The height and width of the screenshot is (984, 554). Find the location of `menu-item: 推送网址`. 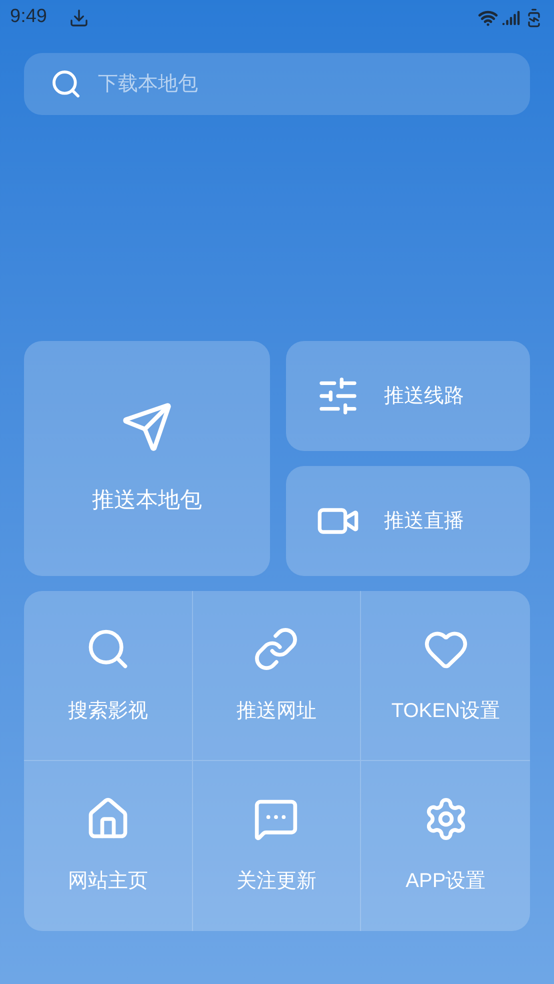

menu-item: 推送网址 is located at coordinates (277, 676).